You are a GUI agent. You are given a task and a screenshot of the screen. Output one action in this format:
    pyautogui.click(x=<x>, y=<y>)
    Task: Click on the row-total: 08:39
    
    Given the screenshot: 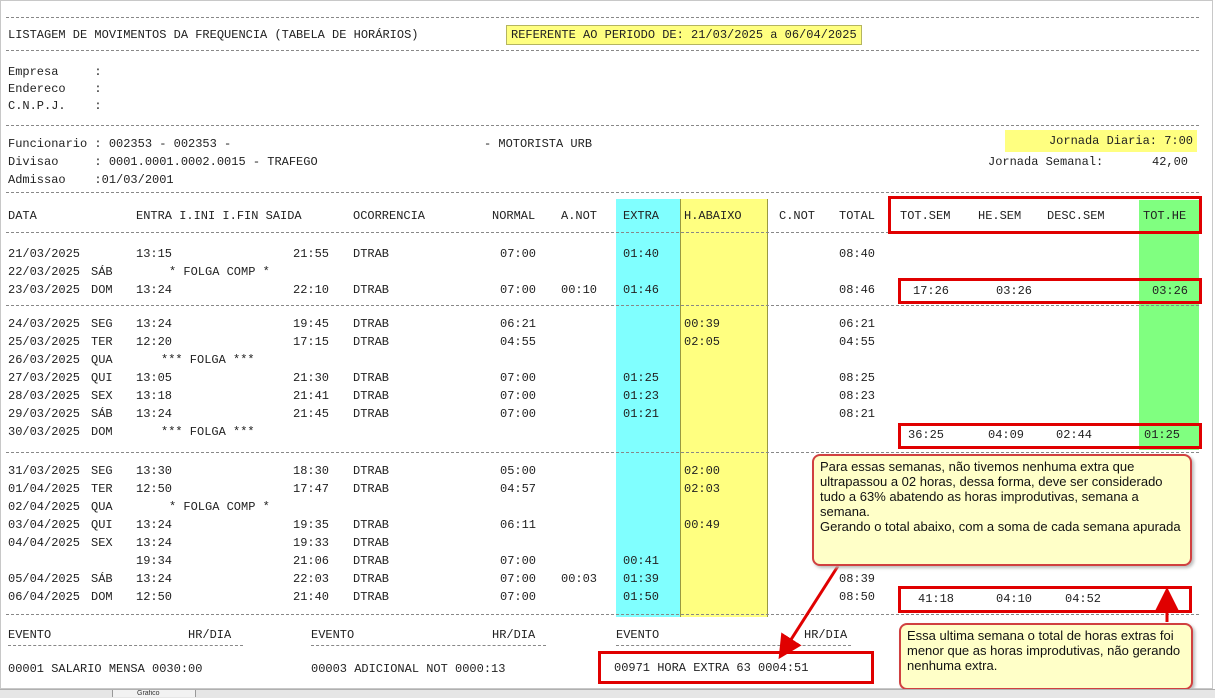 What is the action you would take?
    pyautogui.click(x=857, y=579)
    